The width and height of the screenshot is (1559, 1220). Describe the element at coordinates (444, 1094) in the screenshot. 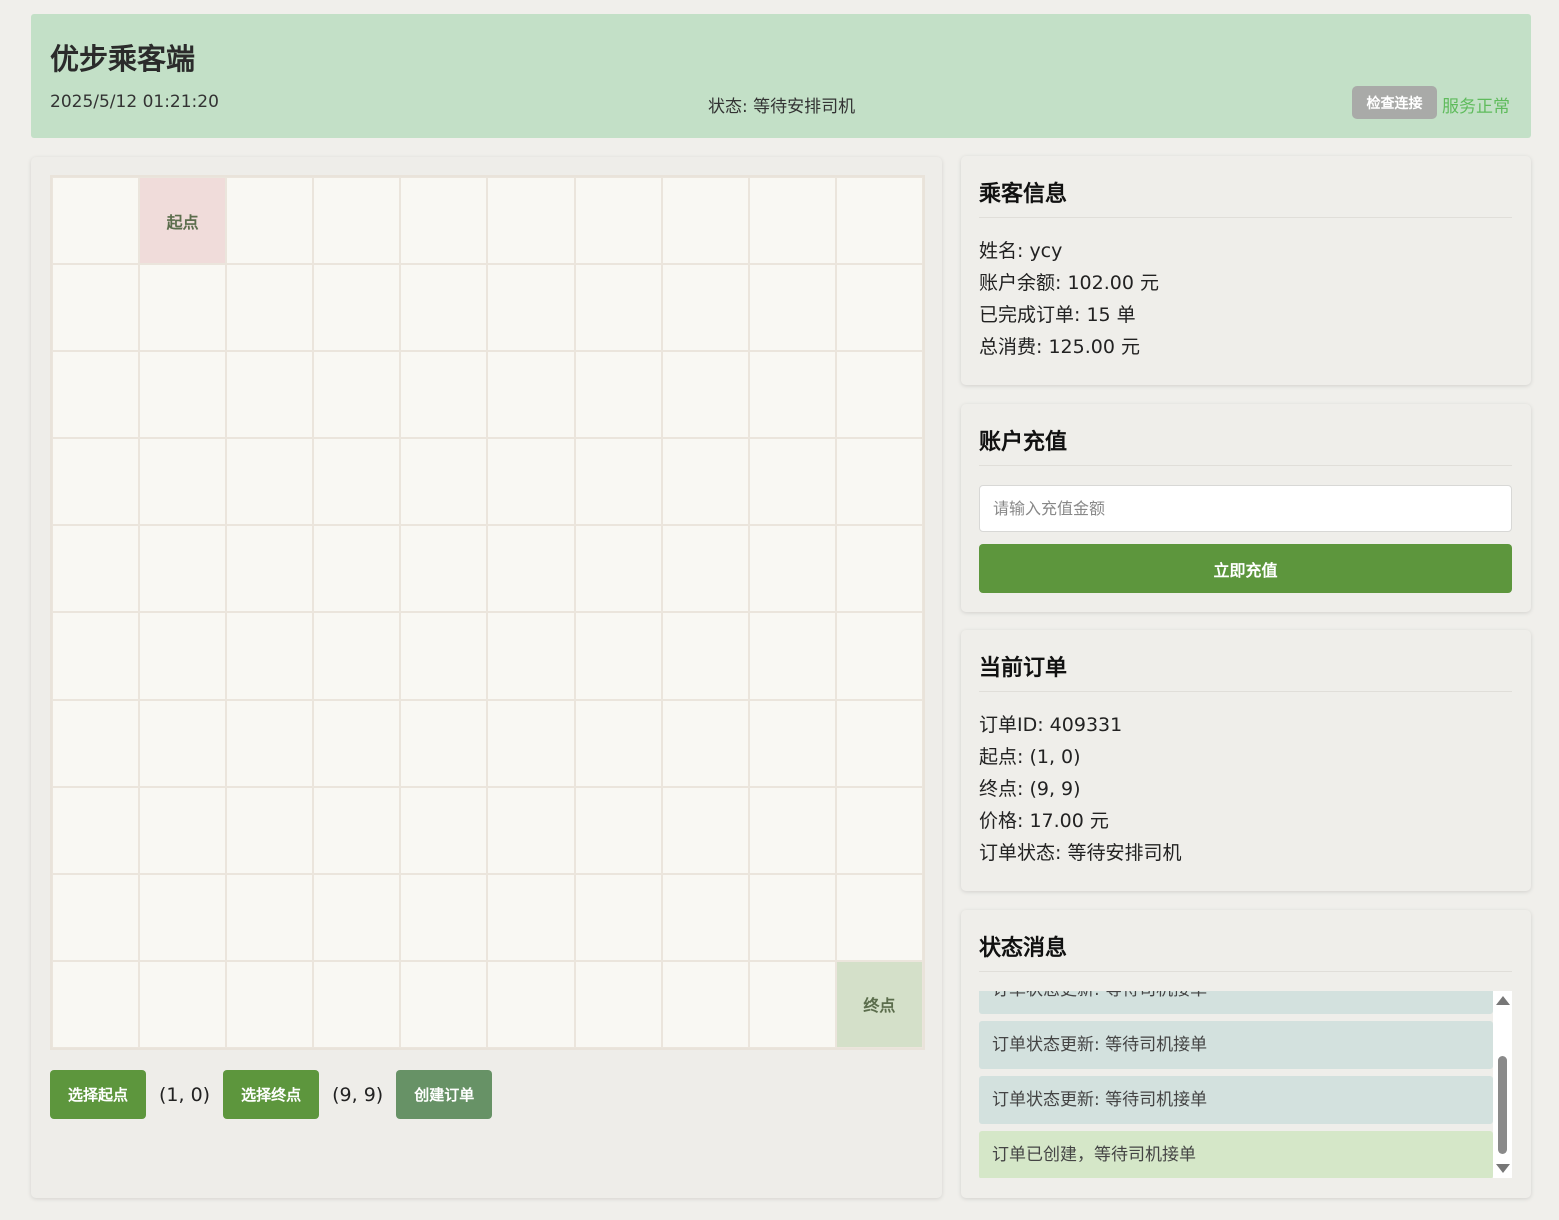

I see `create-order-button: 创建订单` at that location.